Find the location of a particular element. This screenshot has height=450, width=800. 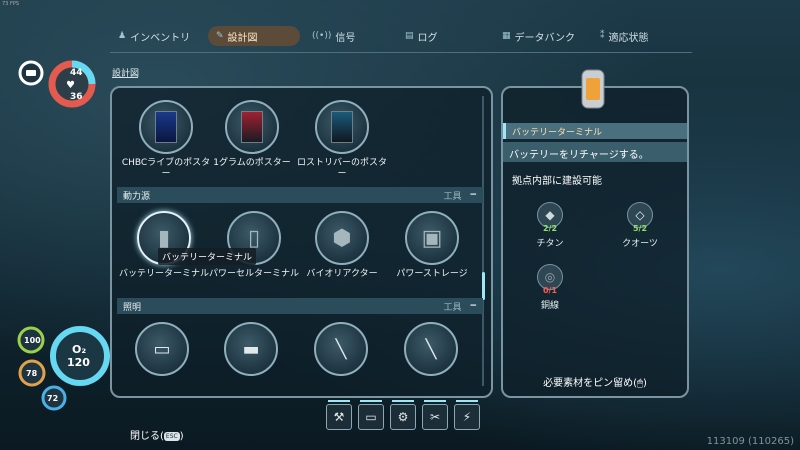

fps-counter: 73 FPS is located at coordinates (11, 4).